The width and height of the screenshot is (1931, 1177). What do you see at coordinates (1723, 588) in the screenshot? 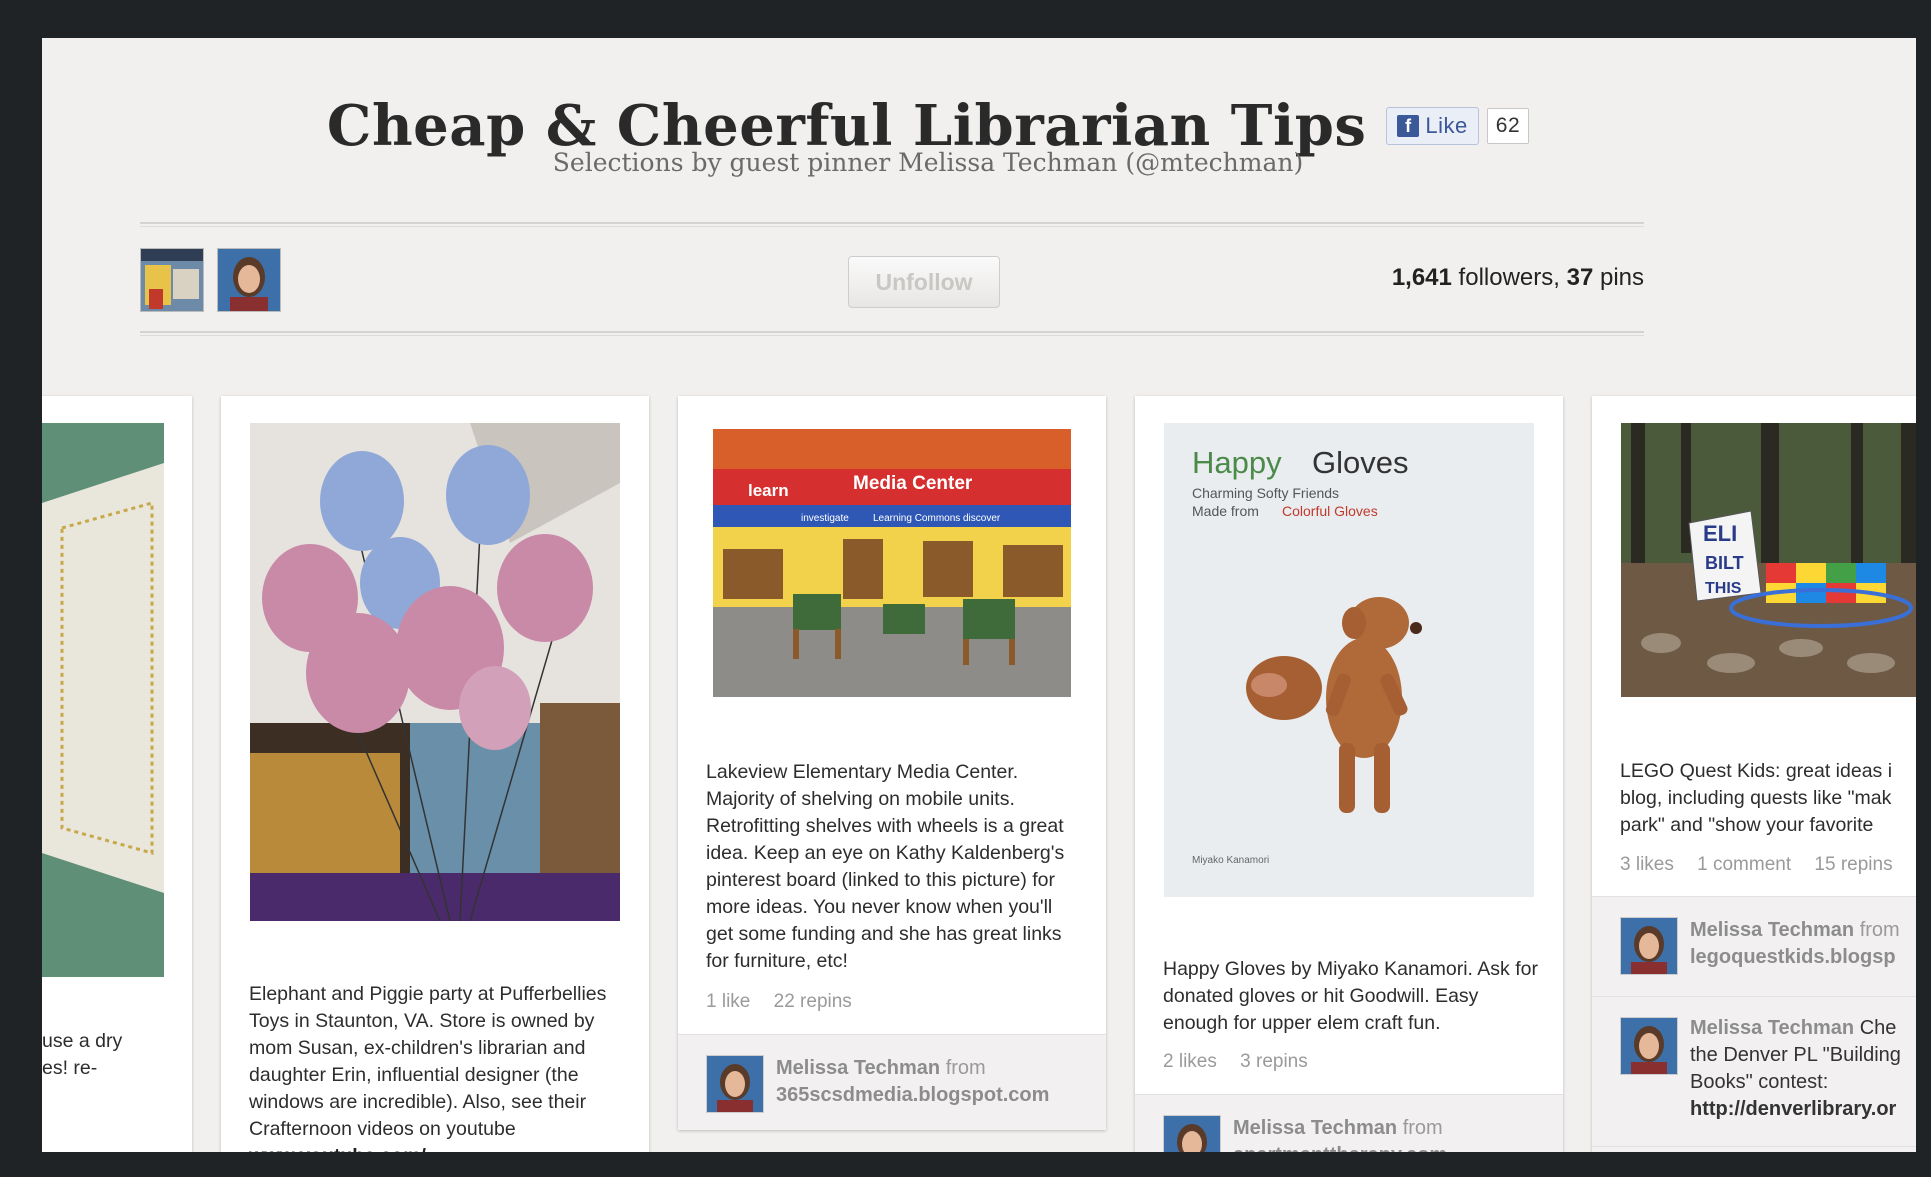
I see `sign-text: THIS` at bounding box center [1723, 588].